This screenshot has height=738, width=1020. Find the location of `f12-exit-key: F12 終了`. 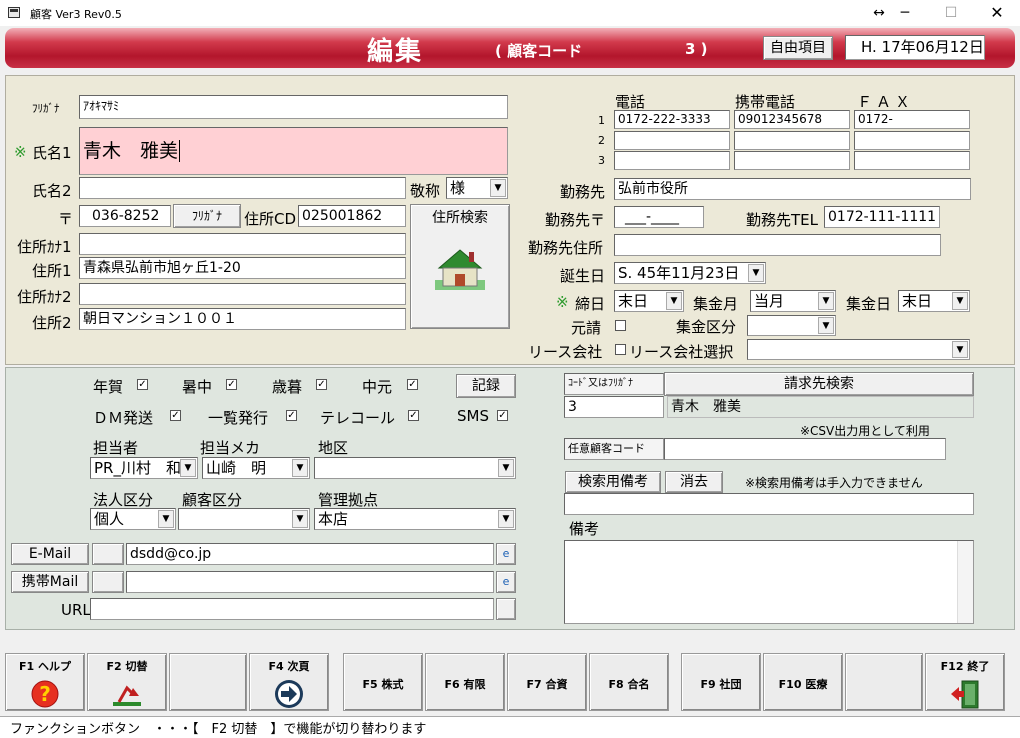

f12-exit-key: F12 終了 is located at coordinates (965, 682).